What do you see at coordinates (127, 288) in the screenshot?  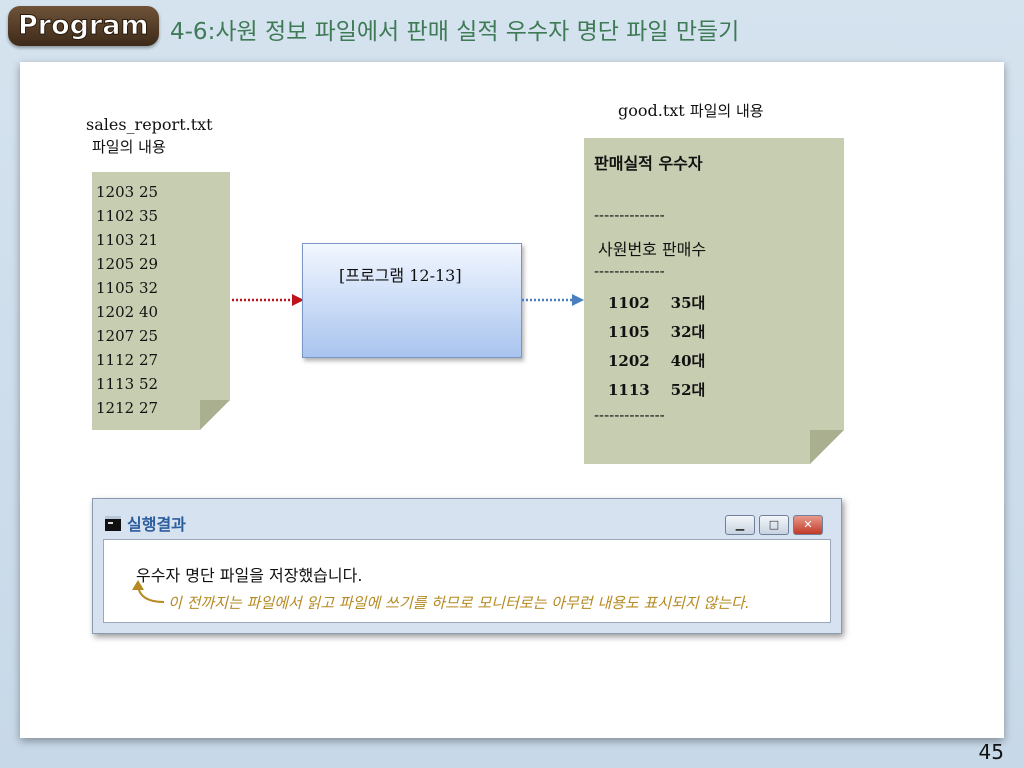 I see `sales-line: 1105 32` at bounding box center [127, 288].